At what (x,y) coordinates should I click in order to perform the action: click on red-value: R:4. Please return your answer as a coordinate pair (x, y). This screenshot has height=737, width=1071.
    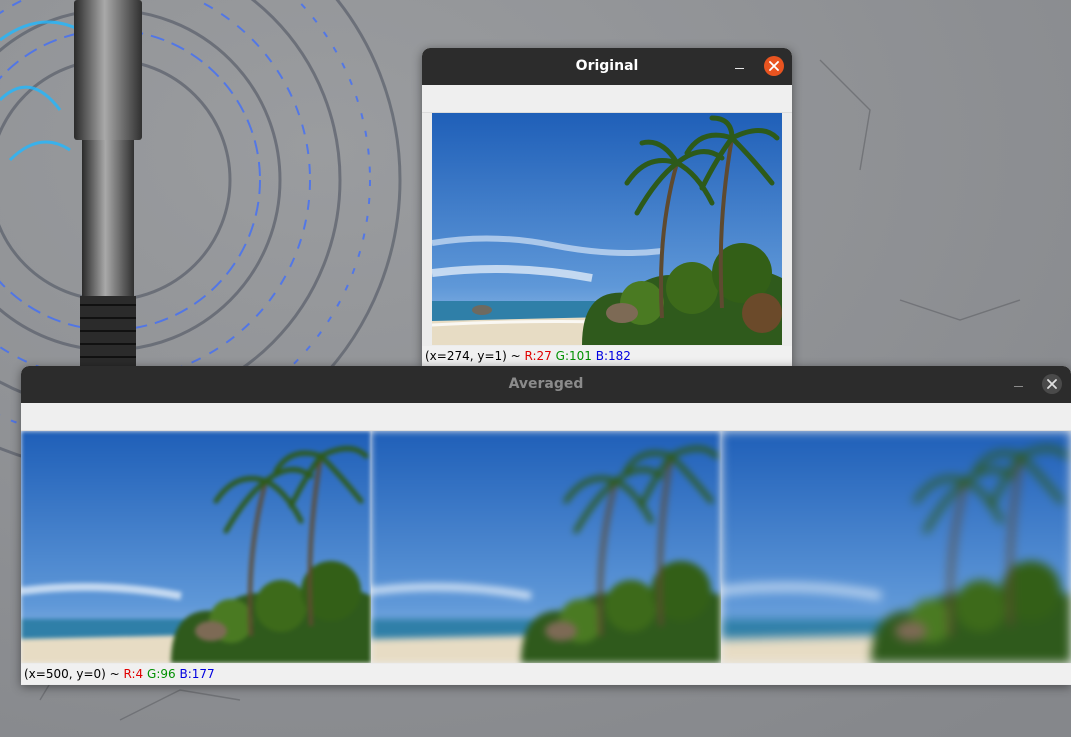
    Looking at the image, I should click on (133, 674).